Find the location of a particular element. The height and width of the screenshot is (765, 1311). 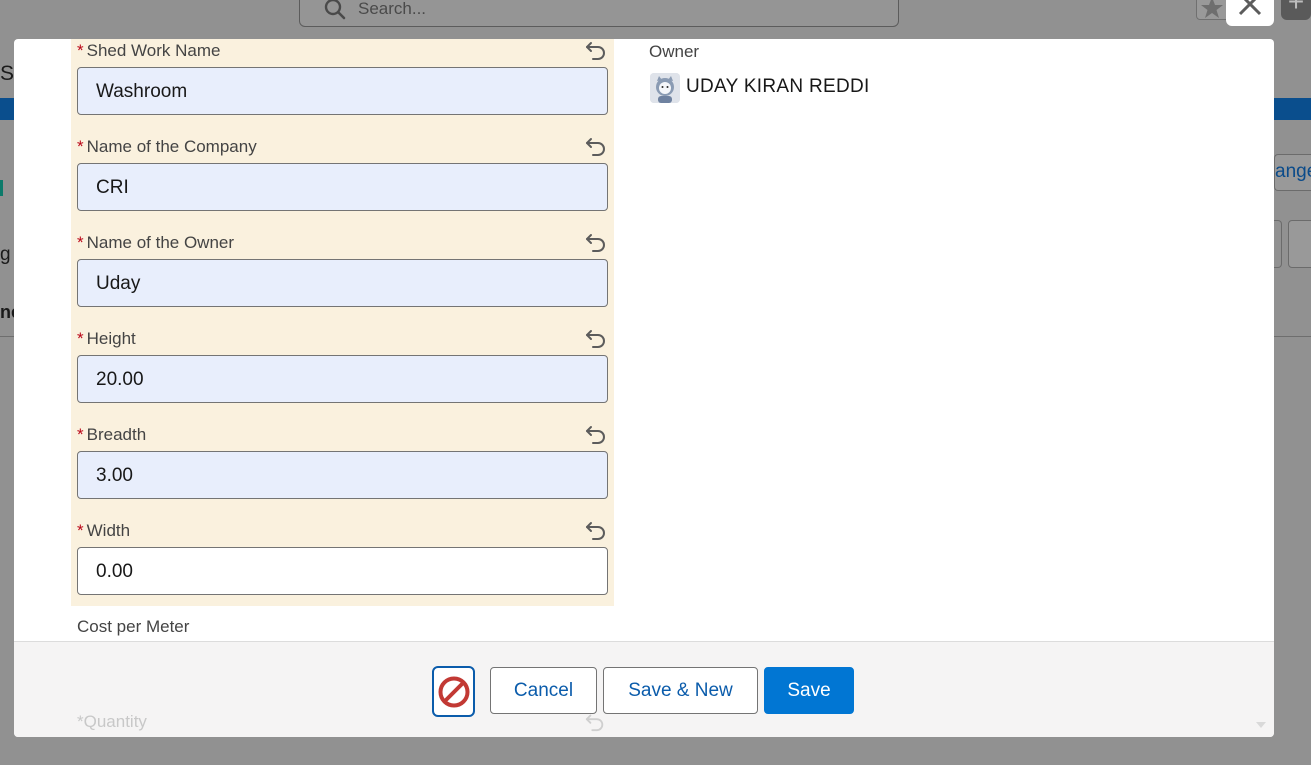

cancel-button: Cancel is located at coordinates (543, 690).